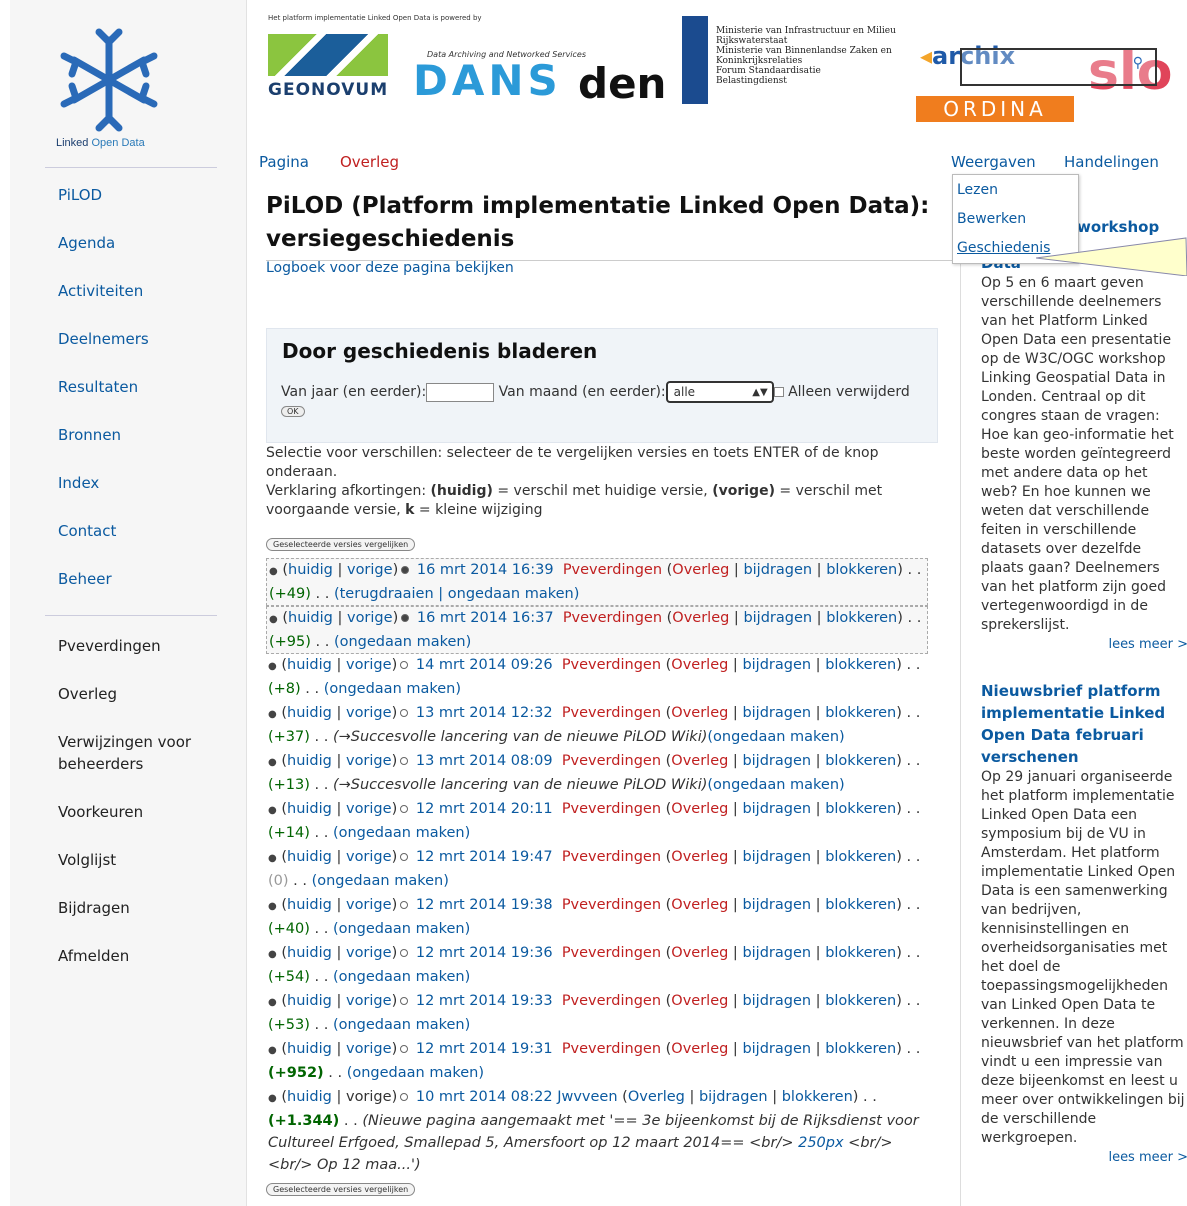 The width and height of the screenshot is (1187, 1206). What do you see at coordinates (484, 761) in the screenshot?
I see `revision-date-link: 13 mrt 2014 08:09` at bounding box center [484, 761].